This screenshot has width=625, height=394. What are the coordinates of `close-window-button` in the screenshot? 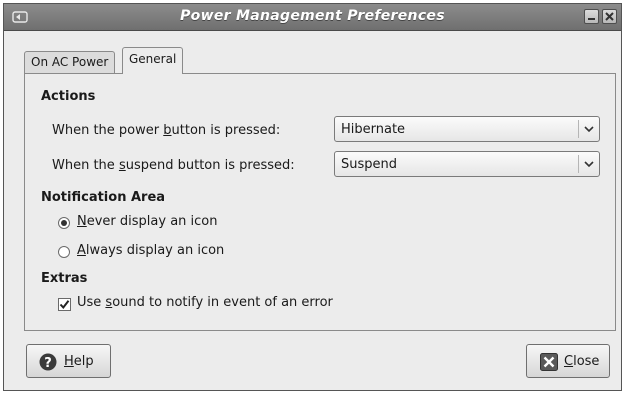 It's located at (609, 16).